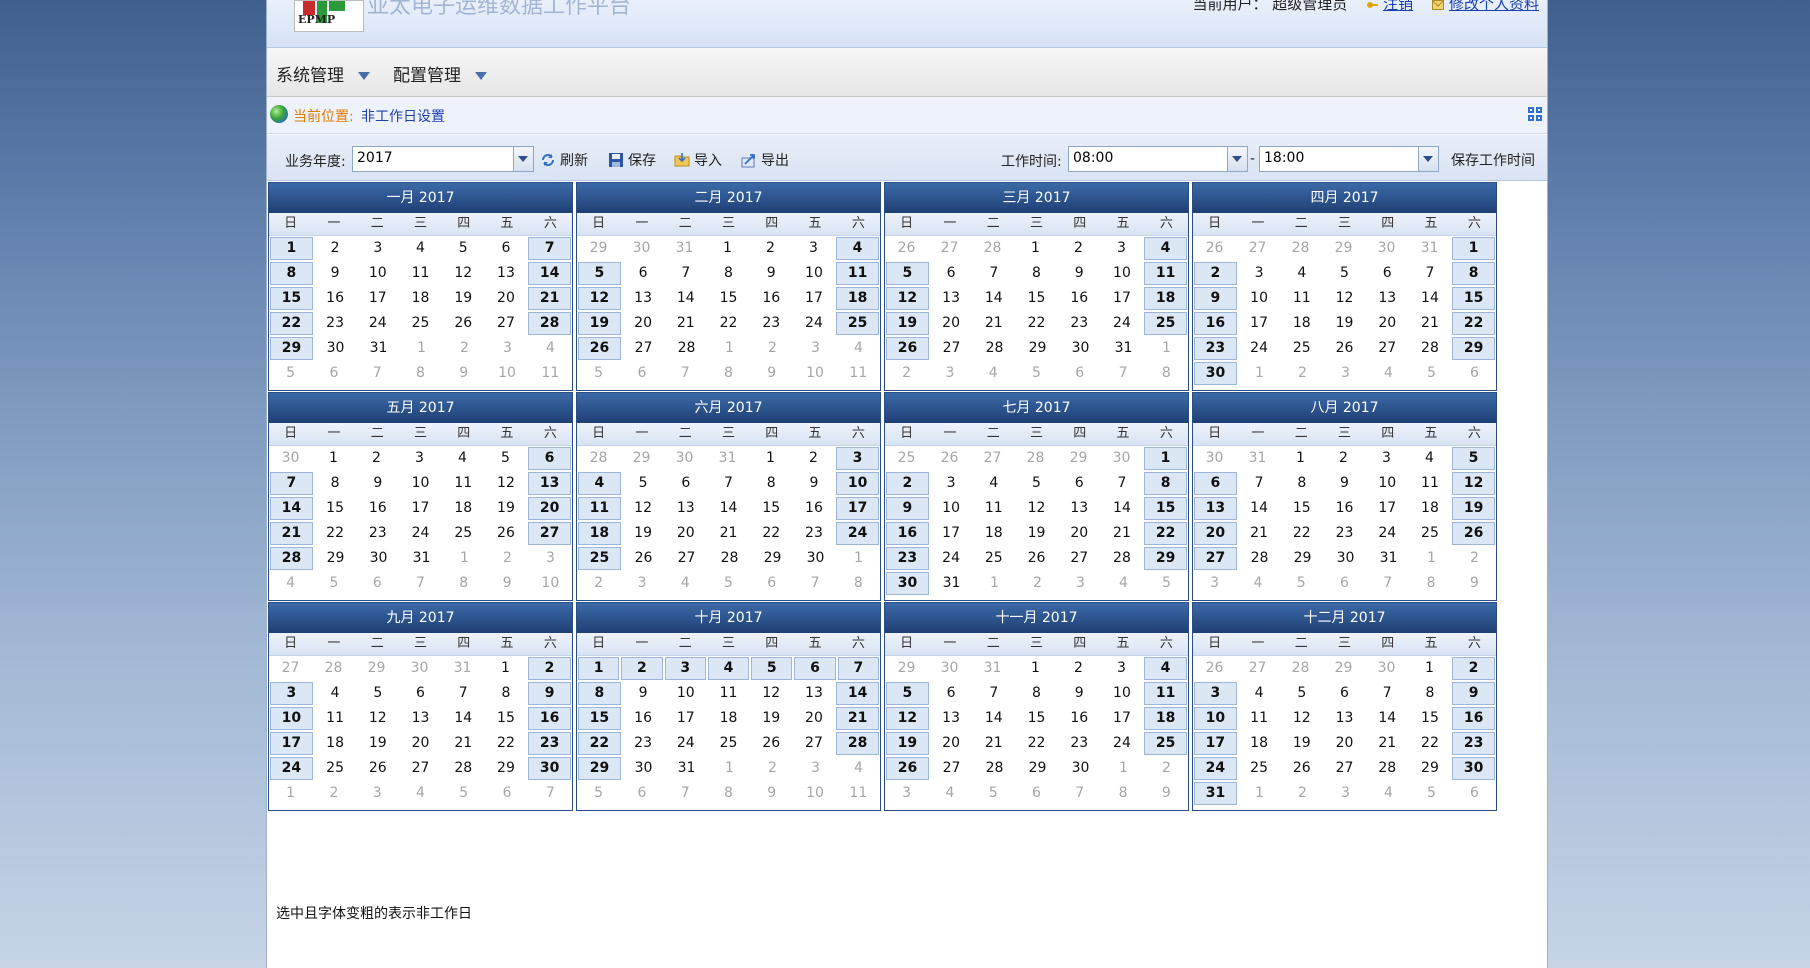 The width and height of the screenshot is (1810, 968). I want to click on day-cell: 21, so click(1430, 323).